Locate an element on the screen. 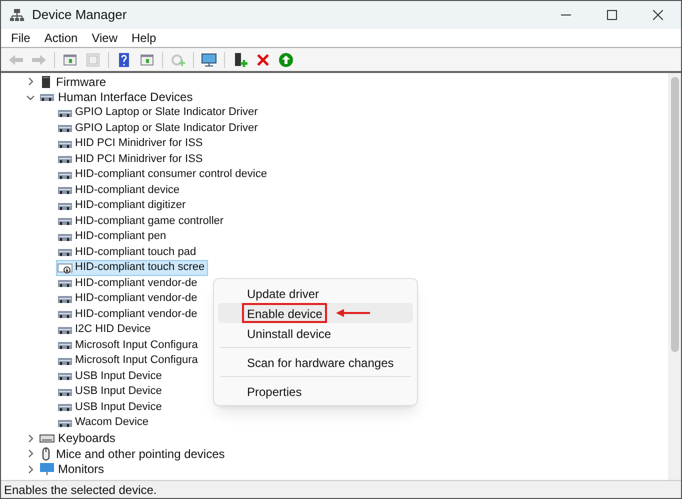 Image resolution: width=682 pixels, height=499 pixels. tree-category: Firmware is located at coordinates (81, 82).